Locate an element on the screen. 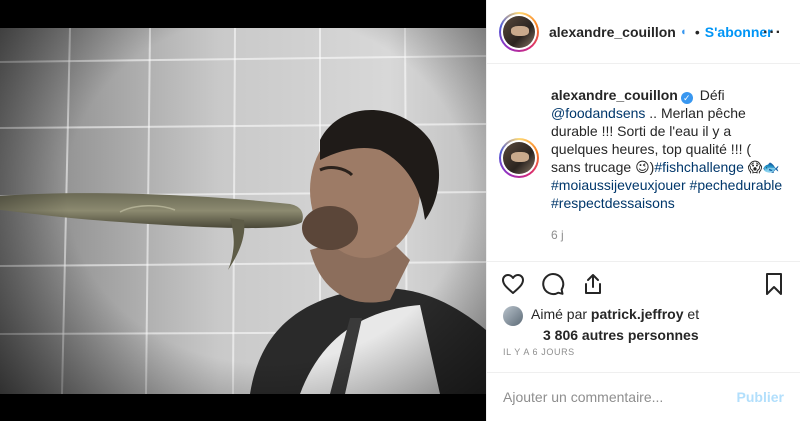  liker-avatar is located at coordinates (513, 316).